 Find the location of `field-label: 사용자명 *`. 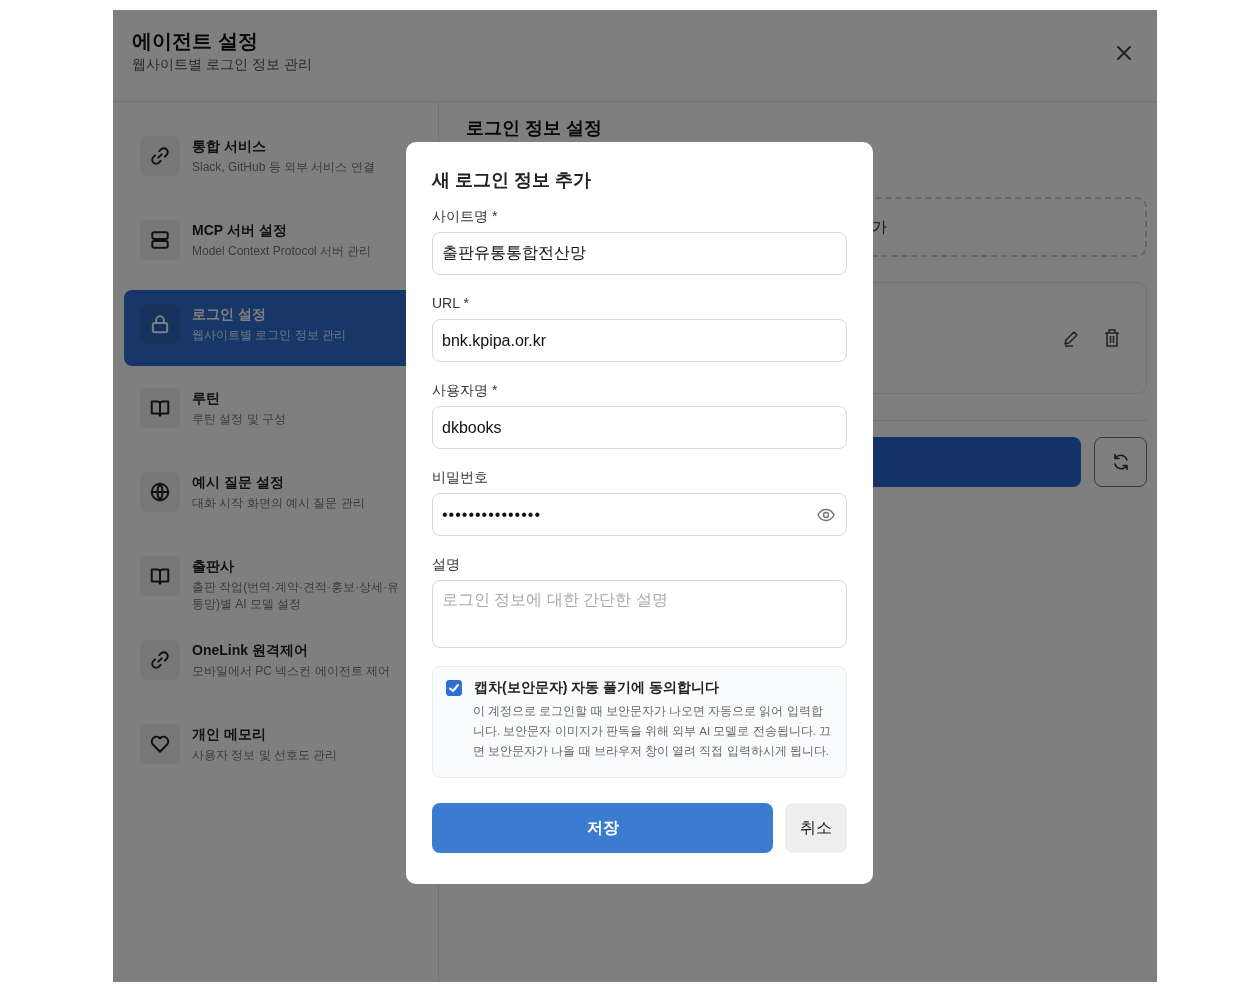

field-label: 사용자명 * is located at coordinates (465, 390).